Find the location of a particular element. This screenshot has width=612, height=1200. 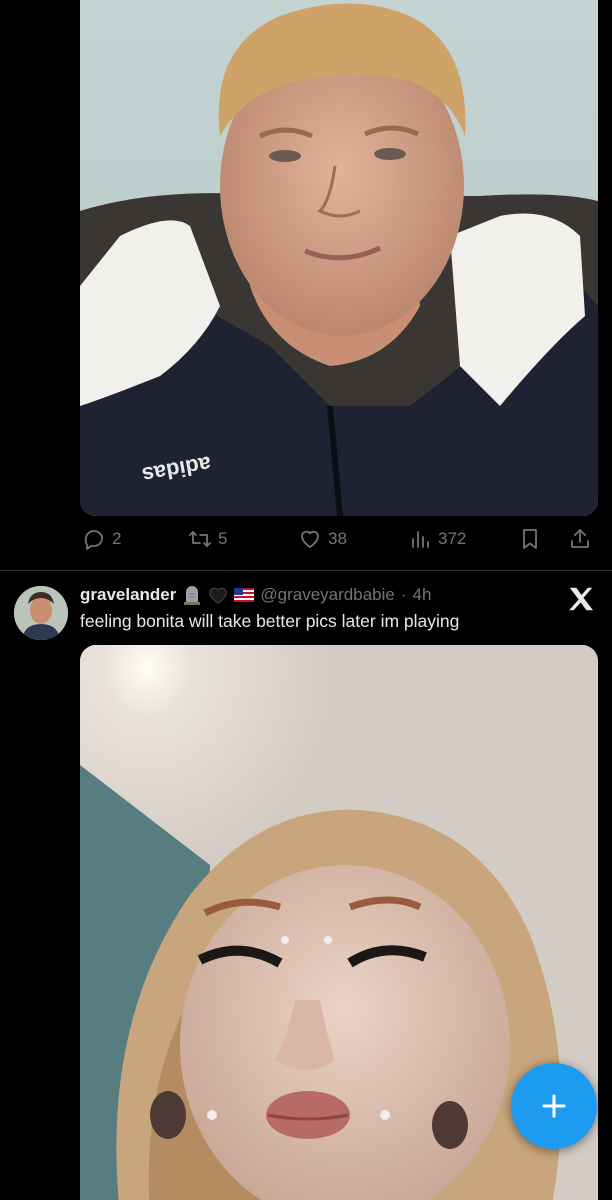

view-count: 372 is located at coordinates (452, 538).